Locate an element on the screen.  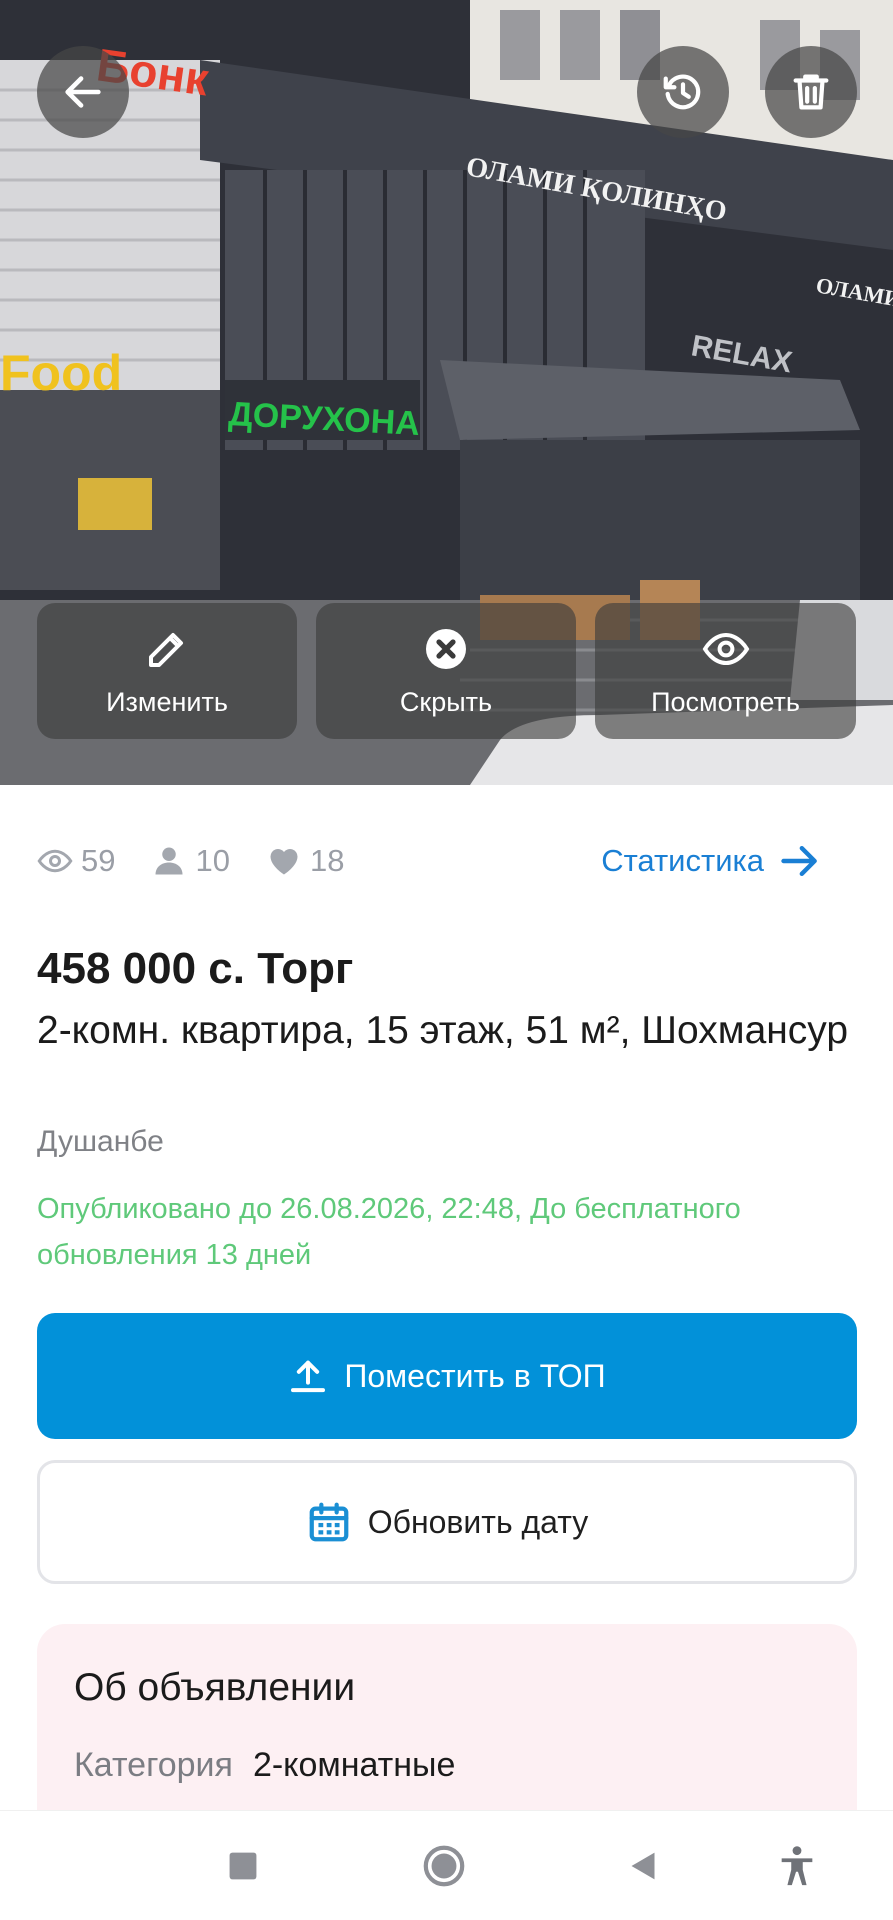
about-title: Об объявлении is located at coordinates (215, 1687).